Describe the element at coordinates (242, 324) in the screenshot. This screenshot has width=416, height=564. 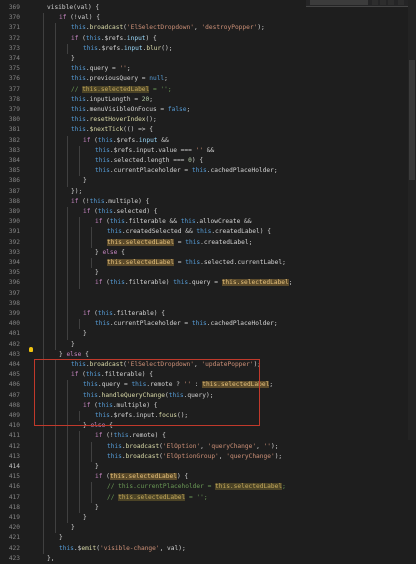
I see `code-token: .cachedPlaceHolder;` at that location.